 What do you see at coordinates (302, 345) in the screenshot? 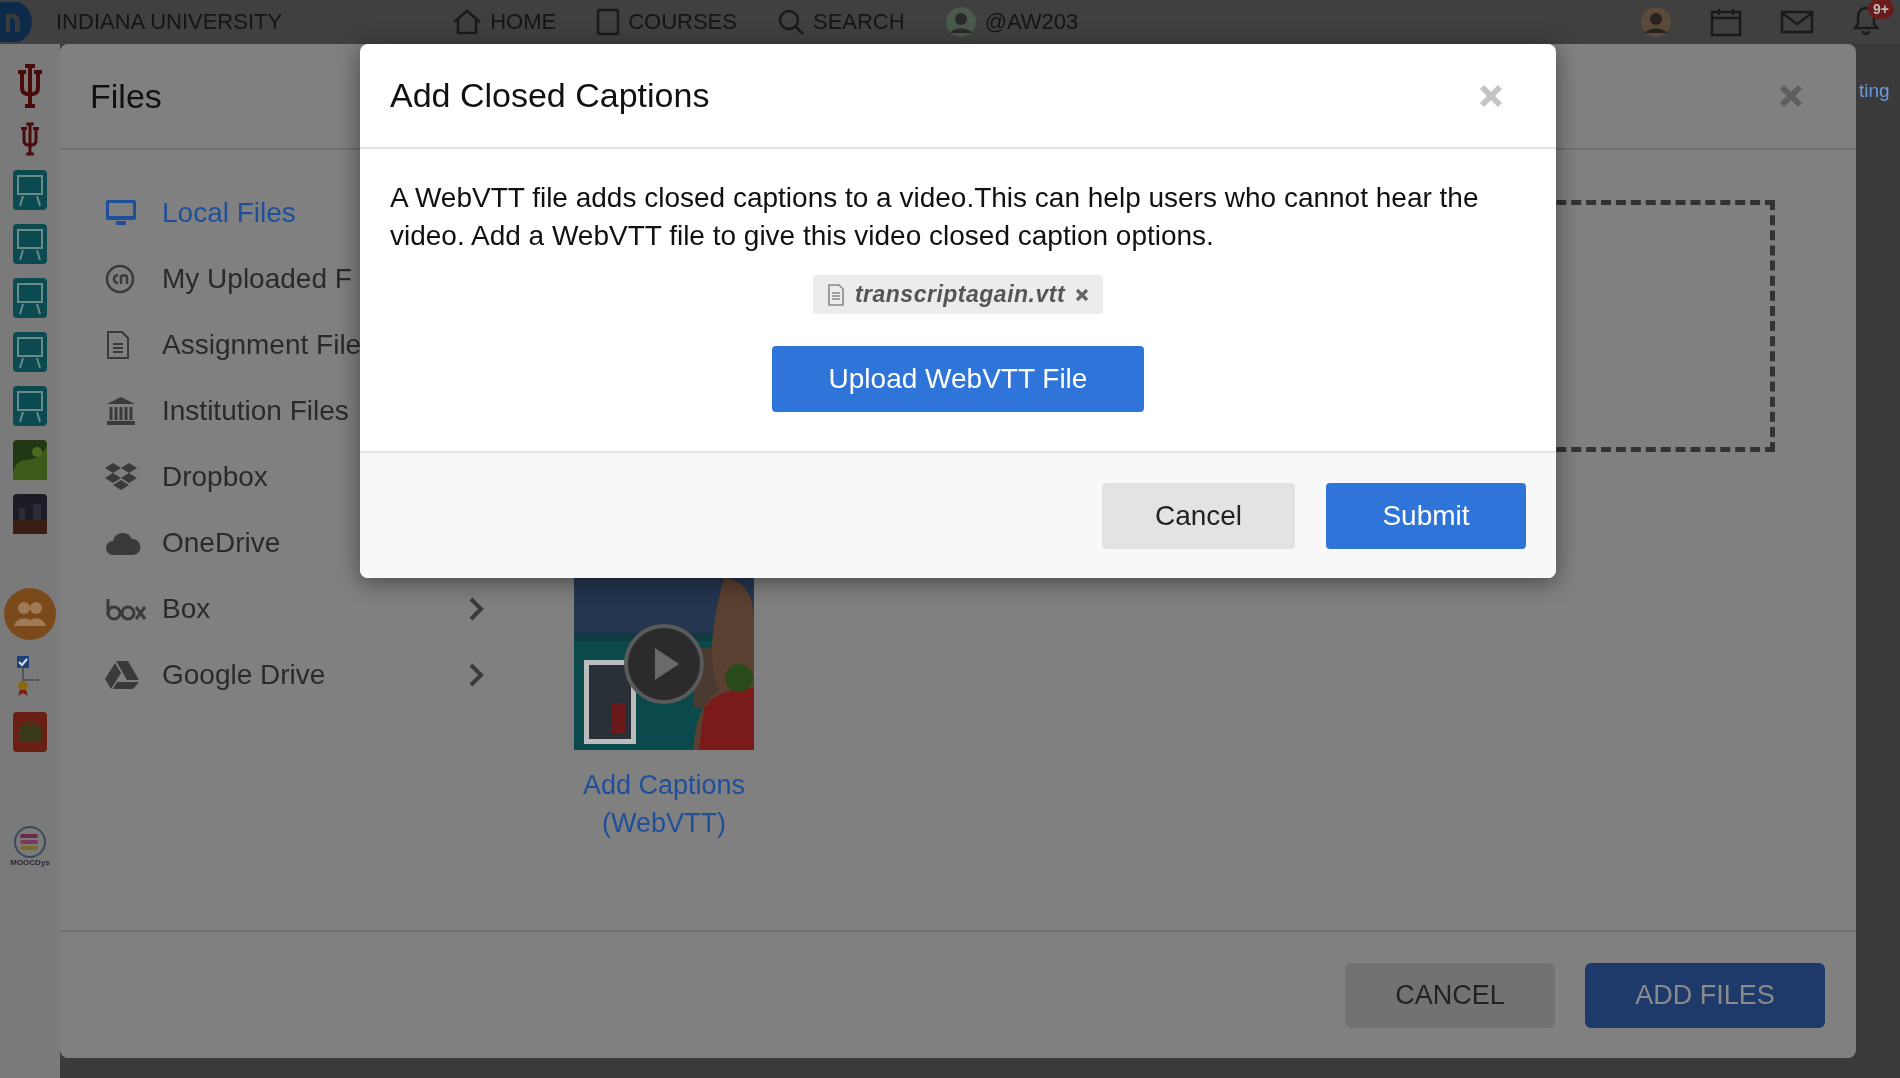
I see `source-item: Assignment File` at bounding box center [302, 345].